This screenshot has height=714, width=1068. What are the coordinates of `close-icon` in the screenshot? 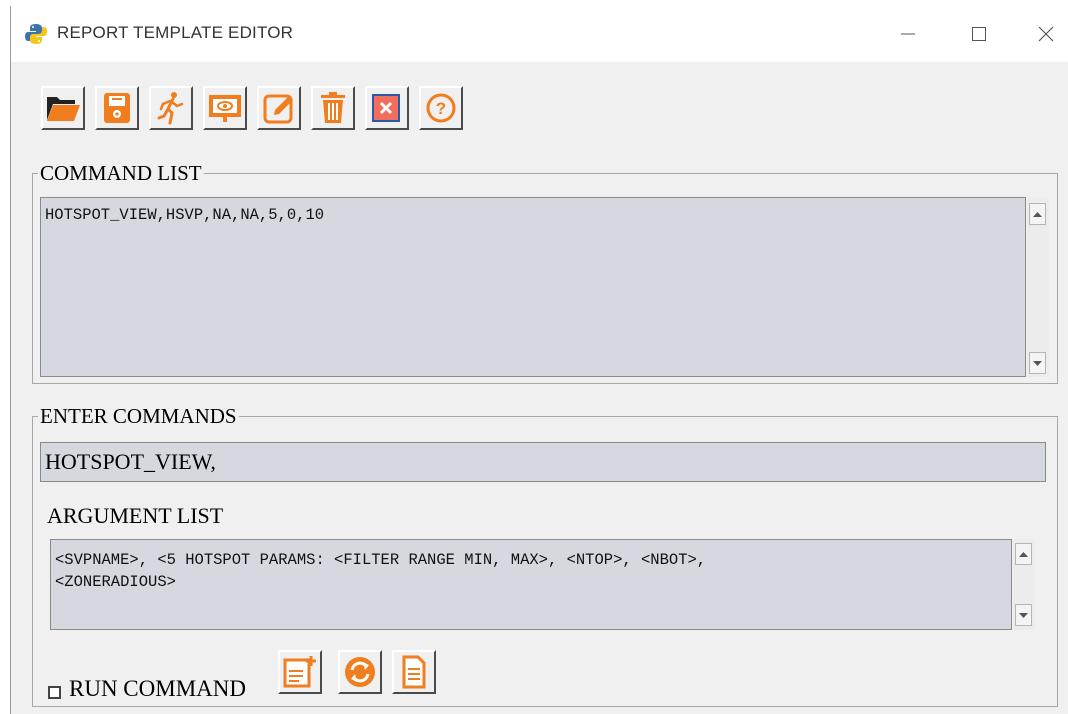 It's located at (1046, 34).